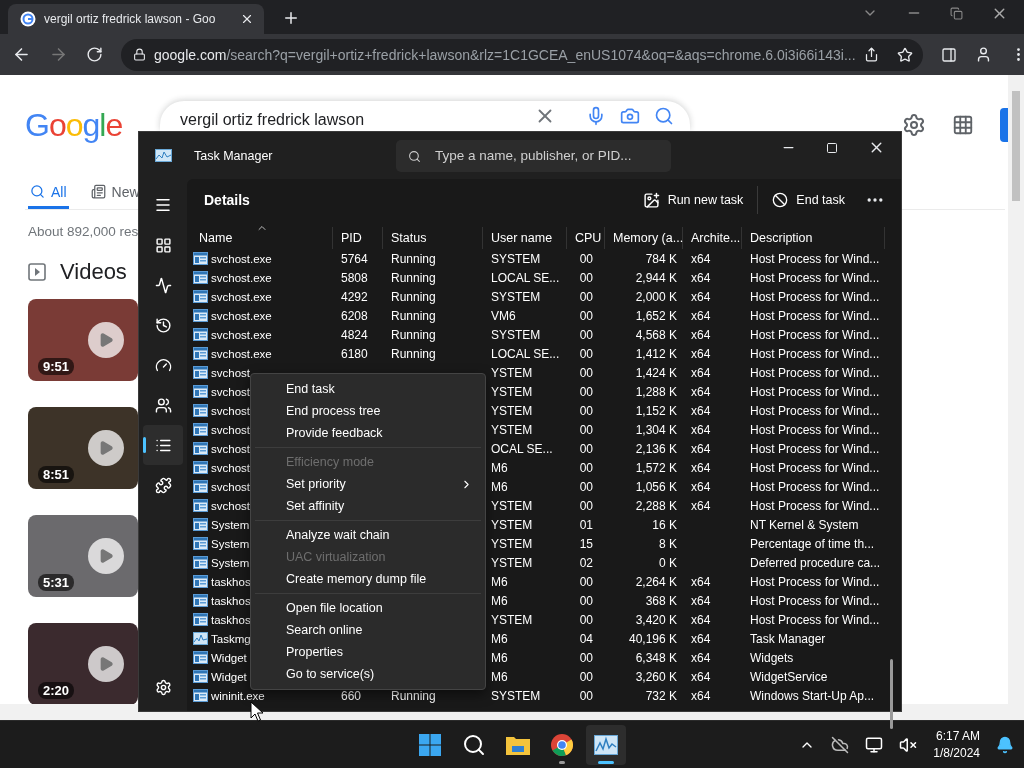 This screenshot has height=768, width=1024. I want to click on date-text: 1/8/2024, so click(956, 753).